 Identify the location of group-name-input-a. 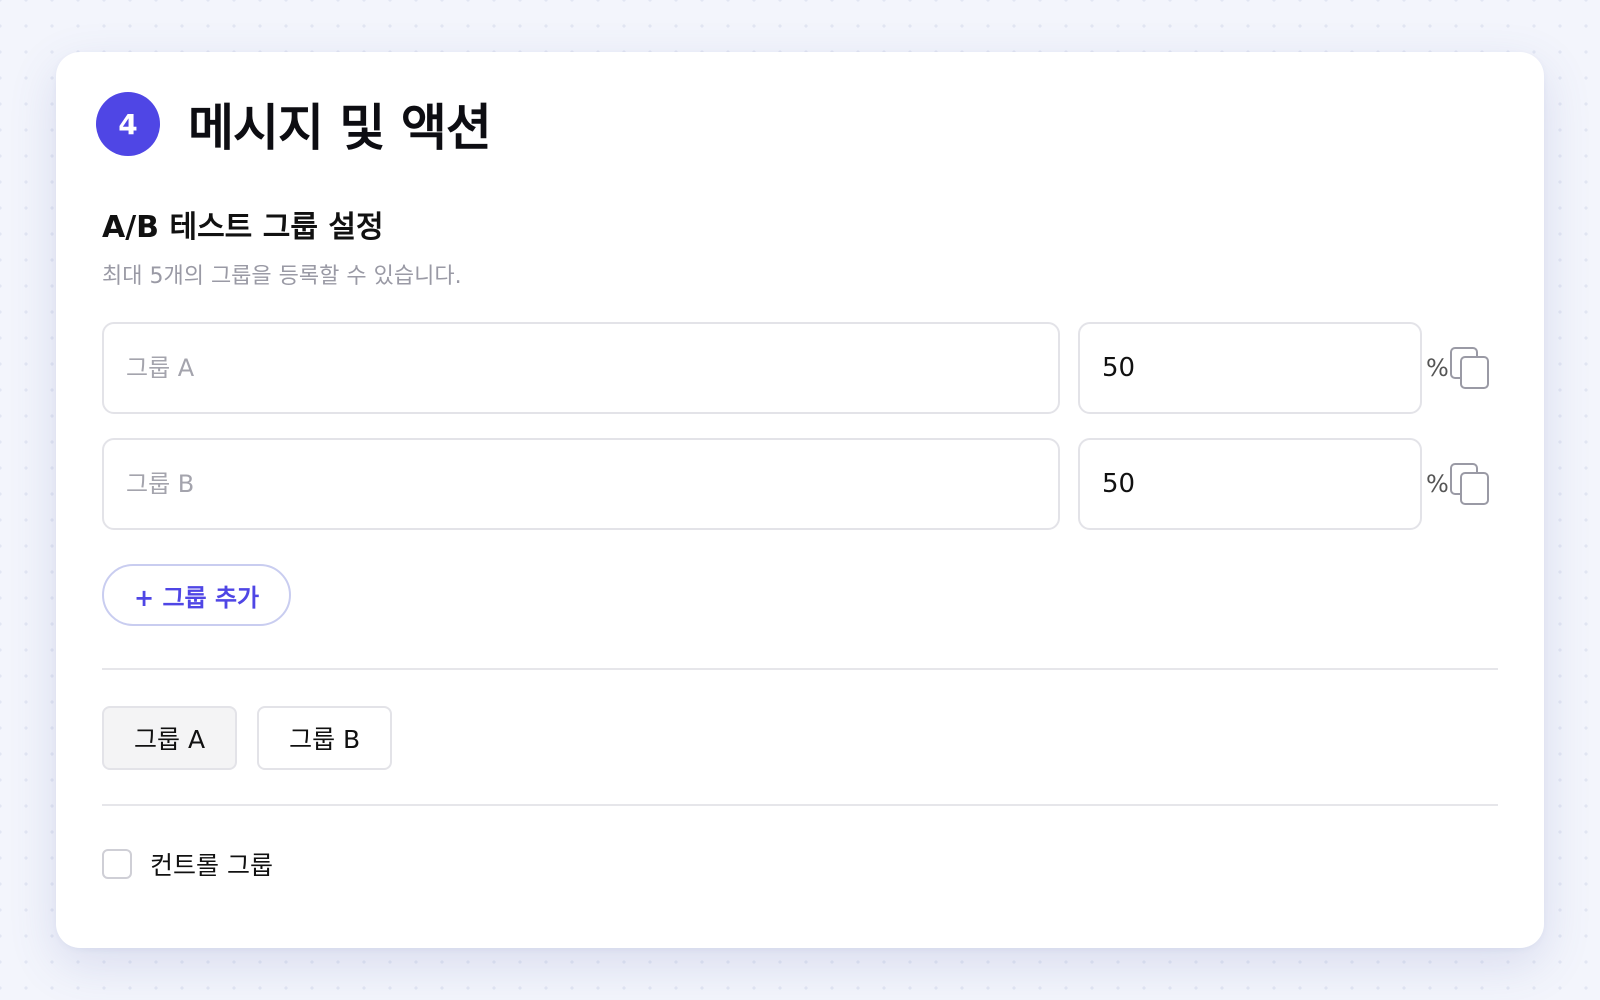
(581, 368).